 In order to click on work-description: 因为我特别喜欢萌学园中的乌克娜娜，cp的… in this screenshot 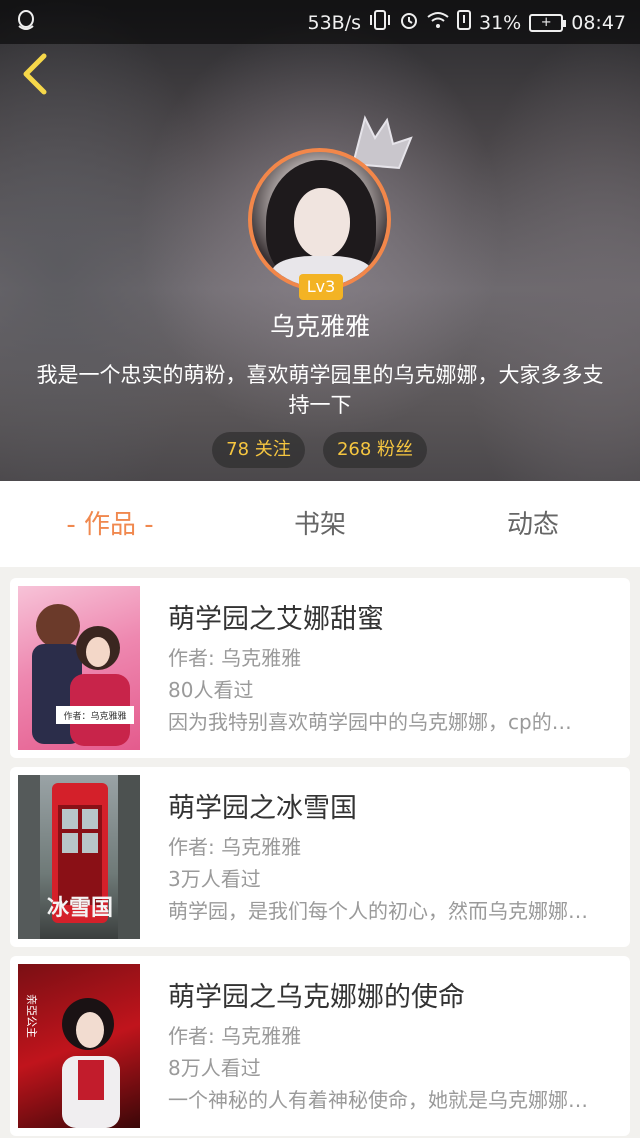, I will do `click(370, 722)`.